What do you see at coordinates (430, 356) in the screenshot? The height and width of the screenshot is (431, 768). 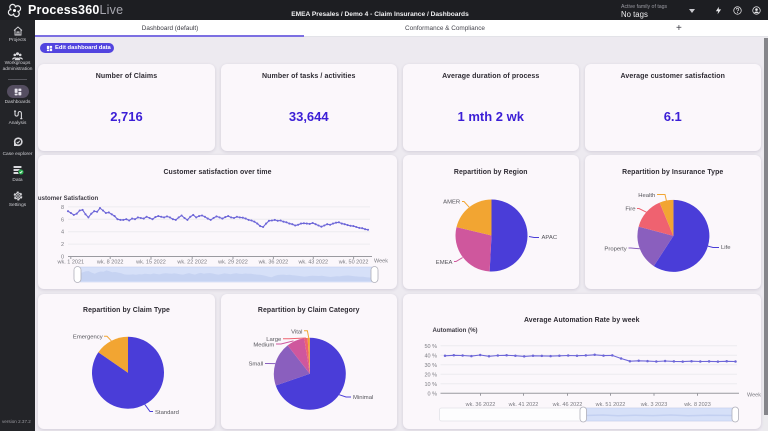 I see `svg-text: 40 %` at bounding box center [430, 356].